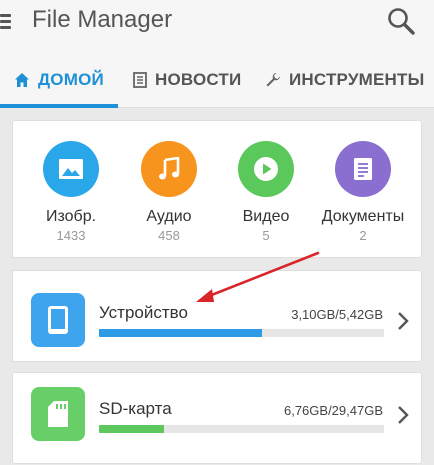 Image resolution: width=434 pixels, height=465 pixels. Describe the element at coordinates (169, 235) in the screenshot. I see `category-count: 458` at that location.